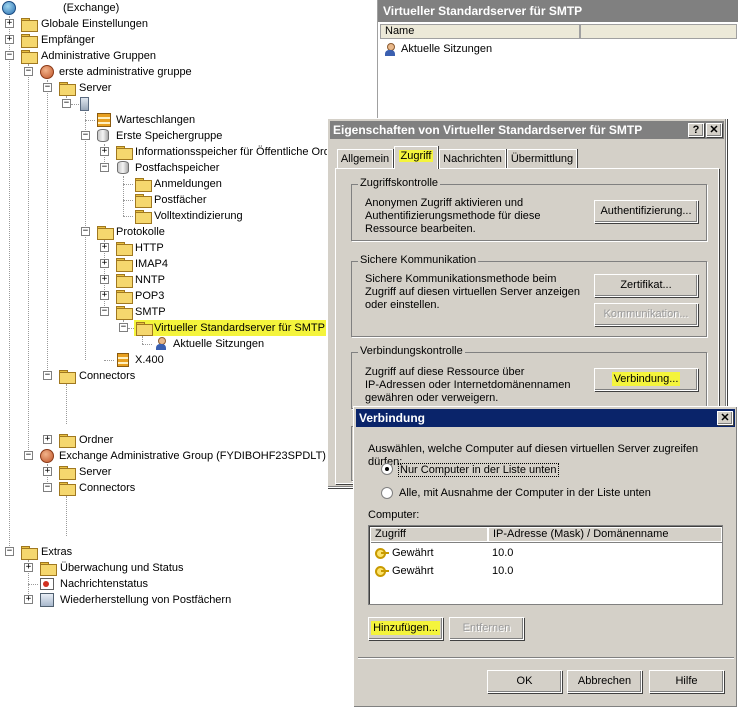 The height and width of the screenshot is (708, 738). Describe the element at coordinates (605, 534) in the screenshot. I see `column-header-ip: IP-Adresse (Mask) / Domänenname` at that location.